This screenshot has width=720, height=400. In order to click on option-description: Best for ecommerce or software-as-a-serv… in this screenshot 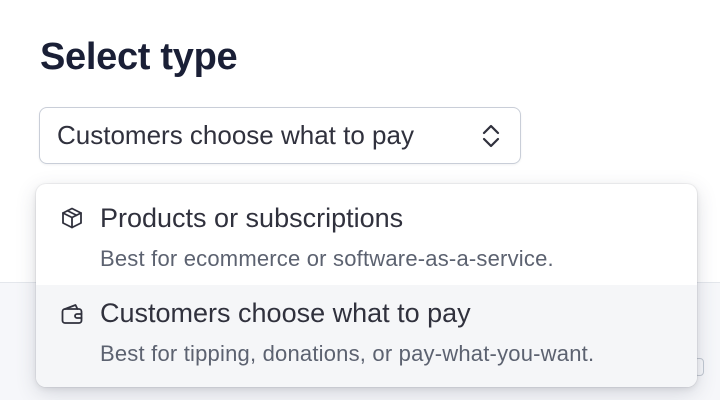, I will do `click(327, 258)`.